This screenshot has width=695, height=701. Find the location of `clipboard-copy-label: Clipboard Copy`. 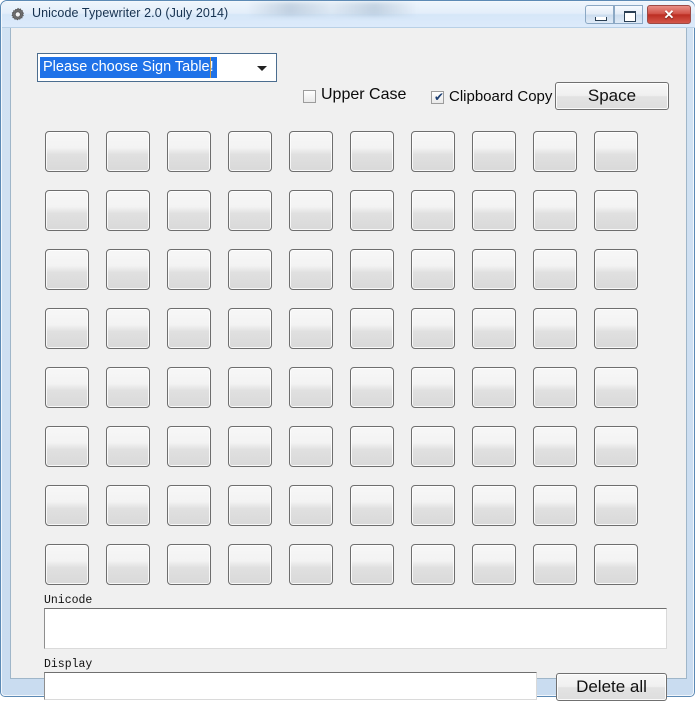

clipboard-copy-label: Clipboard Copy is located at coordinates (501, 96).